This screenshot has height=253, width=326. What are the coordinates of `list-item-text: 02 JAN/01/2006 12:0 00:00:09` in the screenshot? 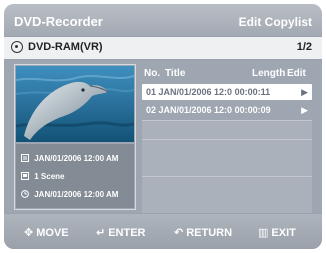 It's located at (208, 110).